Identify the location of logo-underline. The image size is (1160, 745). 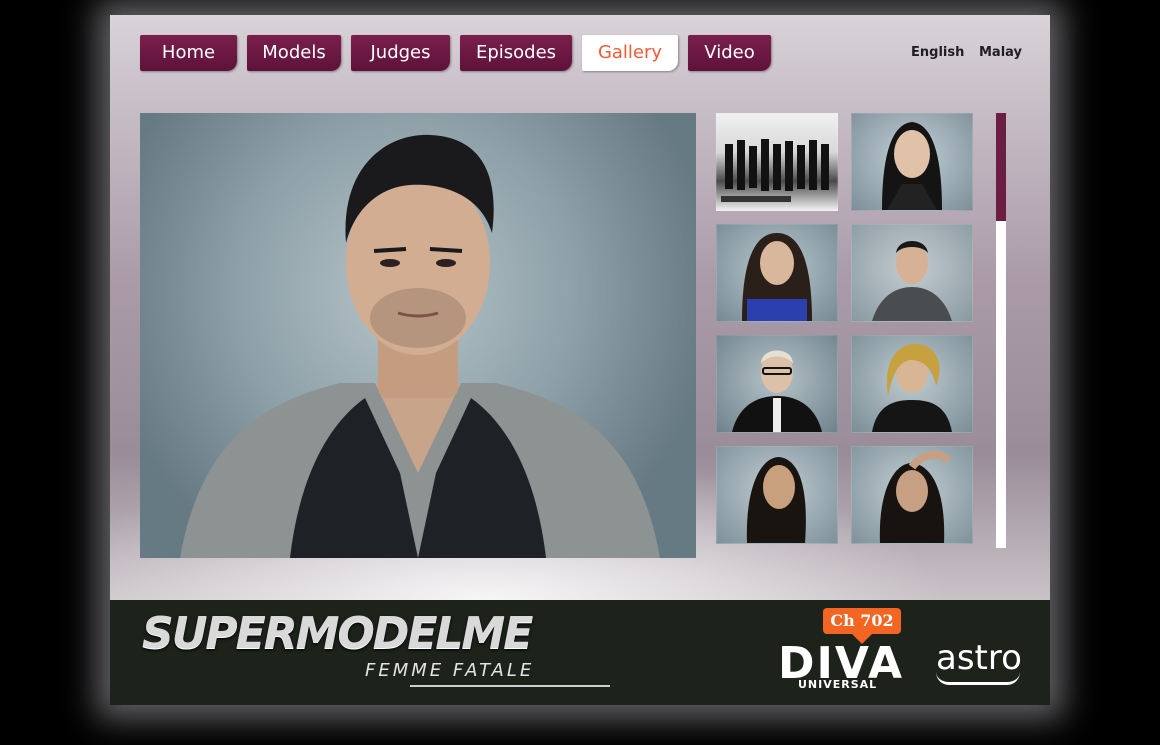
(510, 686).